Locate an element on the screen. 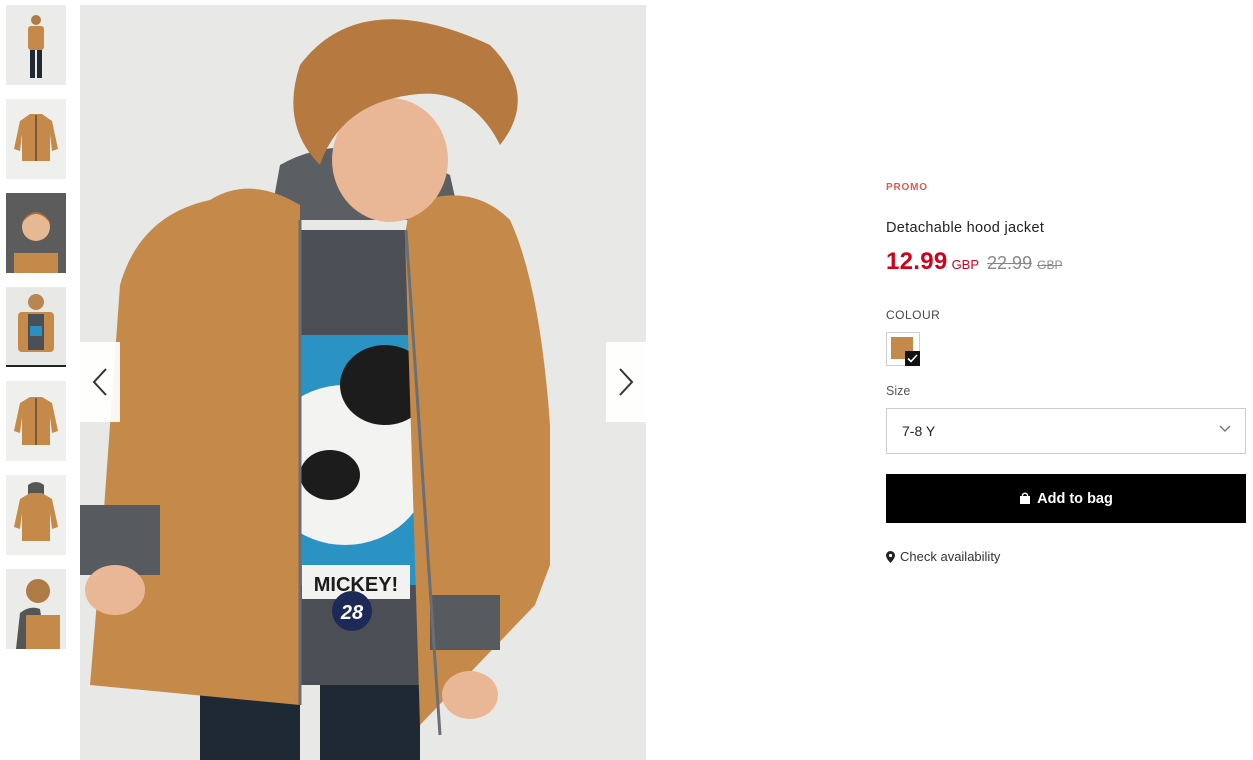  check-availability-label: Check availability is located at coordinates (950, 556).